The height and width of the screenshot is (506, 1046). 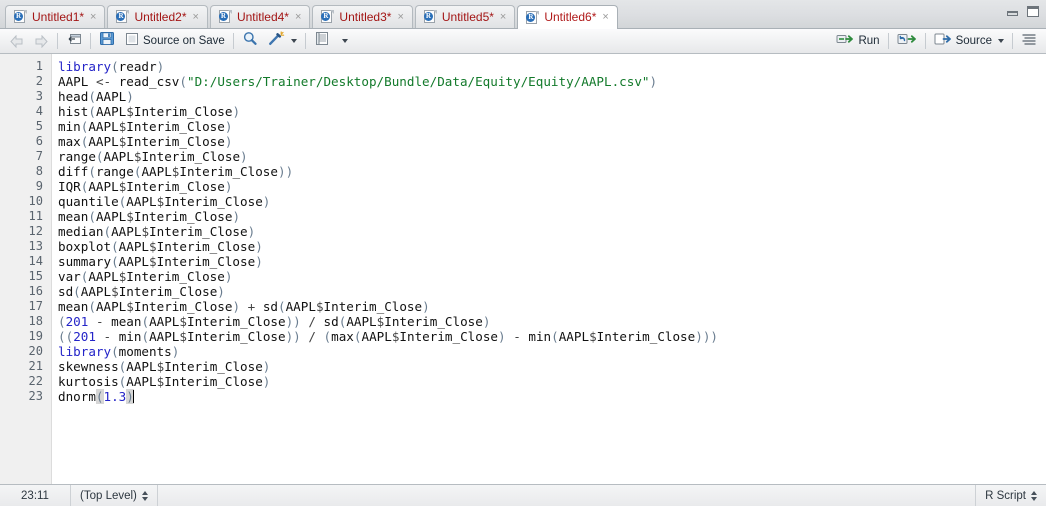 I want to click on editor-tab-untitled4: R Untitled4* ×, so click(x=260, y=16).